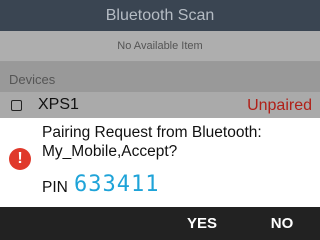  I want to click on device-status: Unpaired, so click(279, 105).